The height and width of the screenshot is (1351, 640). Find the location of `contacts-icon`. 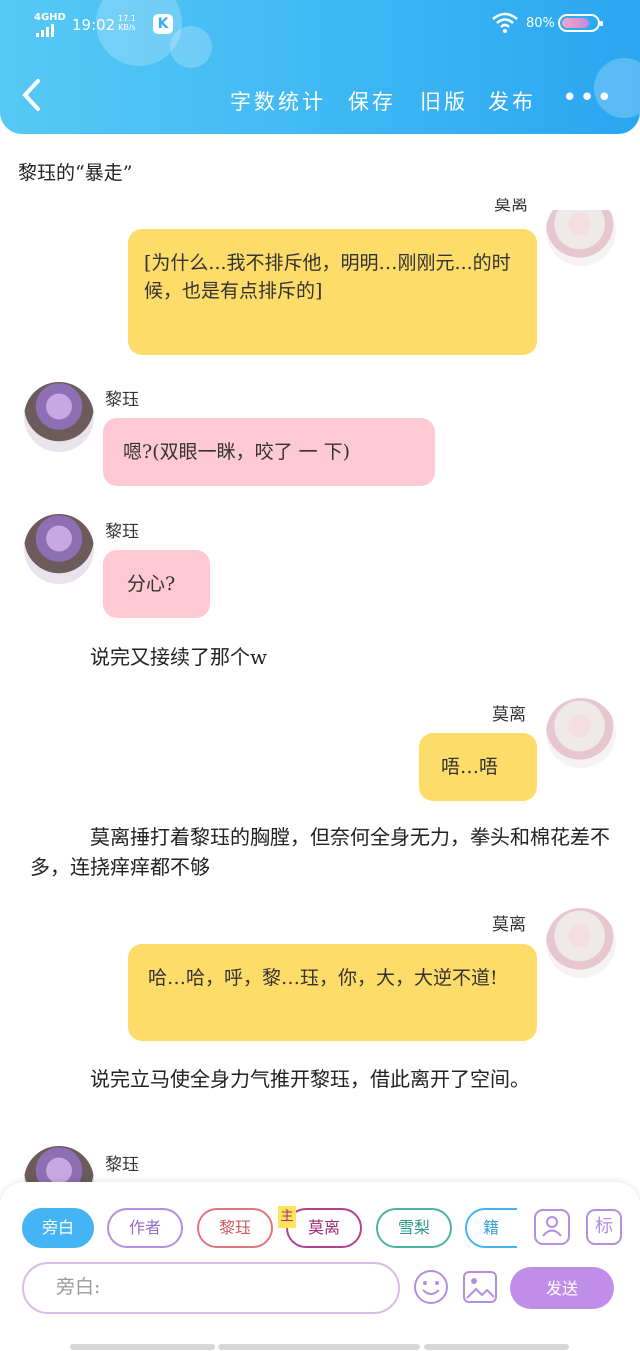

contacts-icon is located at coordinates (552, 1227).